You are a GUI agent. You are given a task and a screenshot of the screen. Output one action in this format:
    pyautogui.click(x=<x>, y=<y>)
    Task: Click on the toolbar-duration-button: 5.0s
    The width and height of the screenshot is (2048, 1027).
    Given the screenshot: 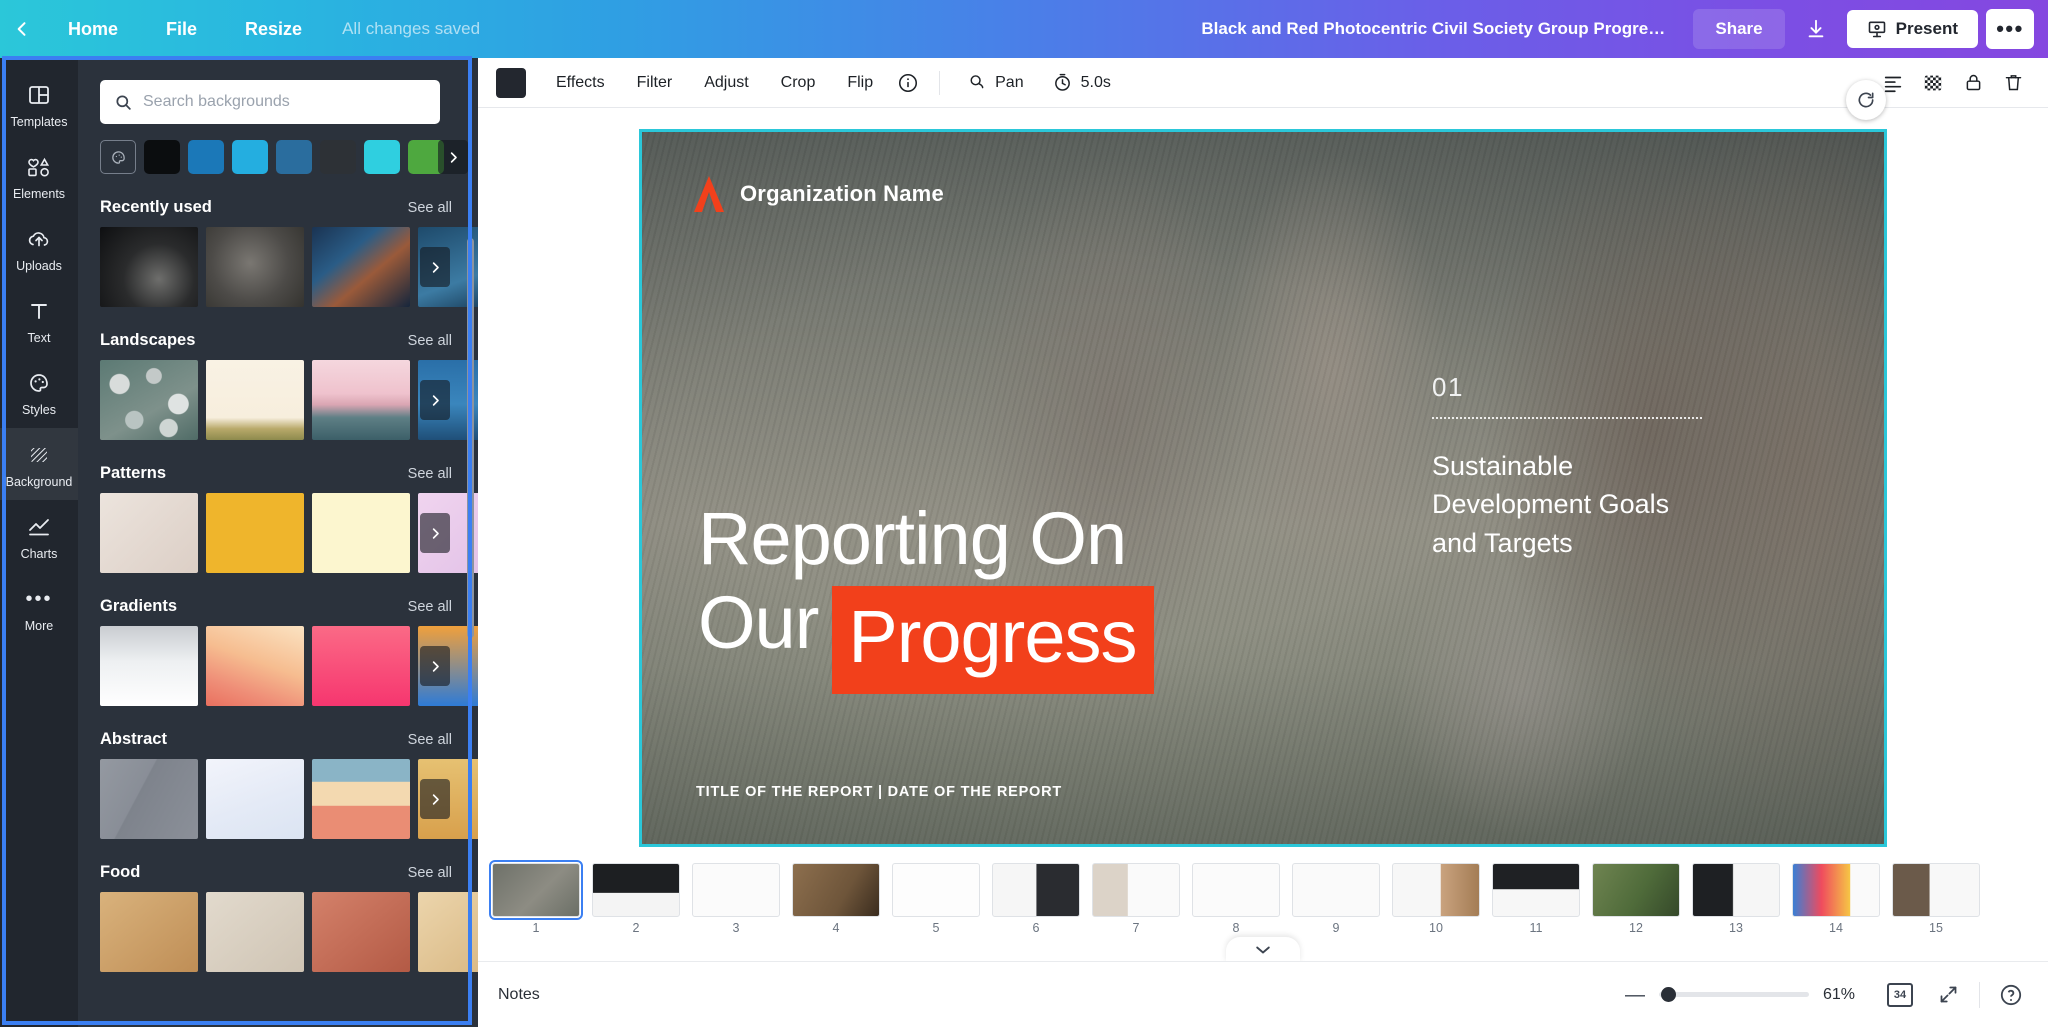 What is the action you would take?
    pyautogui.click(x=1081, y=82)
    